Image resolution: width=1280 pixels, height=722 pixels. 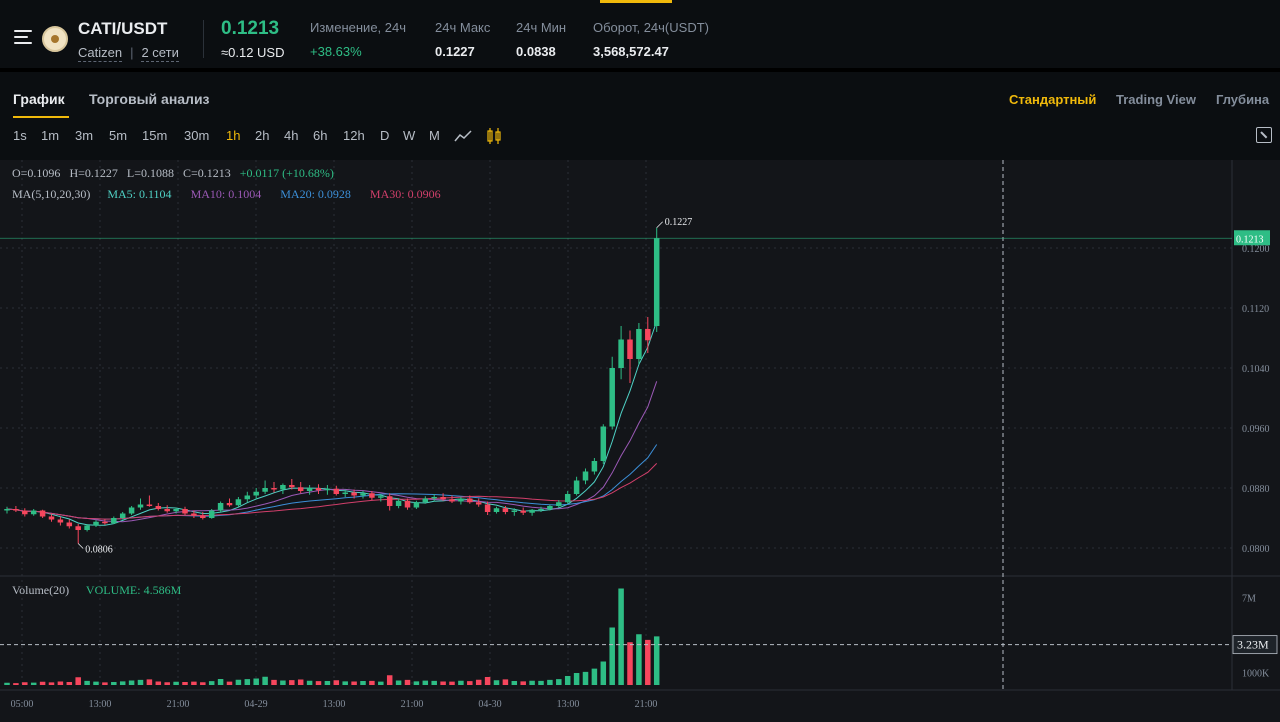 I want to click on last-price-tag: 0.1213, so click(x=1250, y=239).